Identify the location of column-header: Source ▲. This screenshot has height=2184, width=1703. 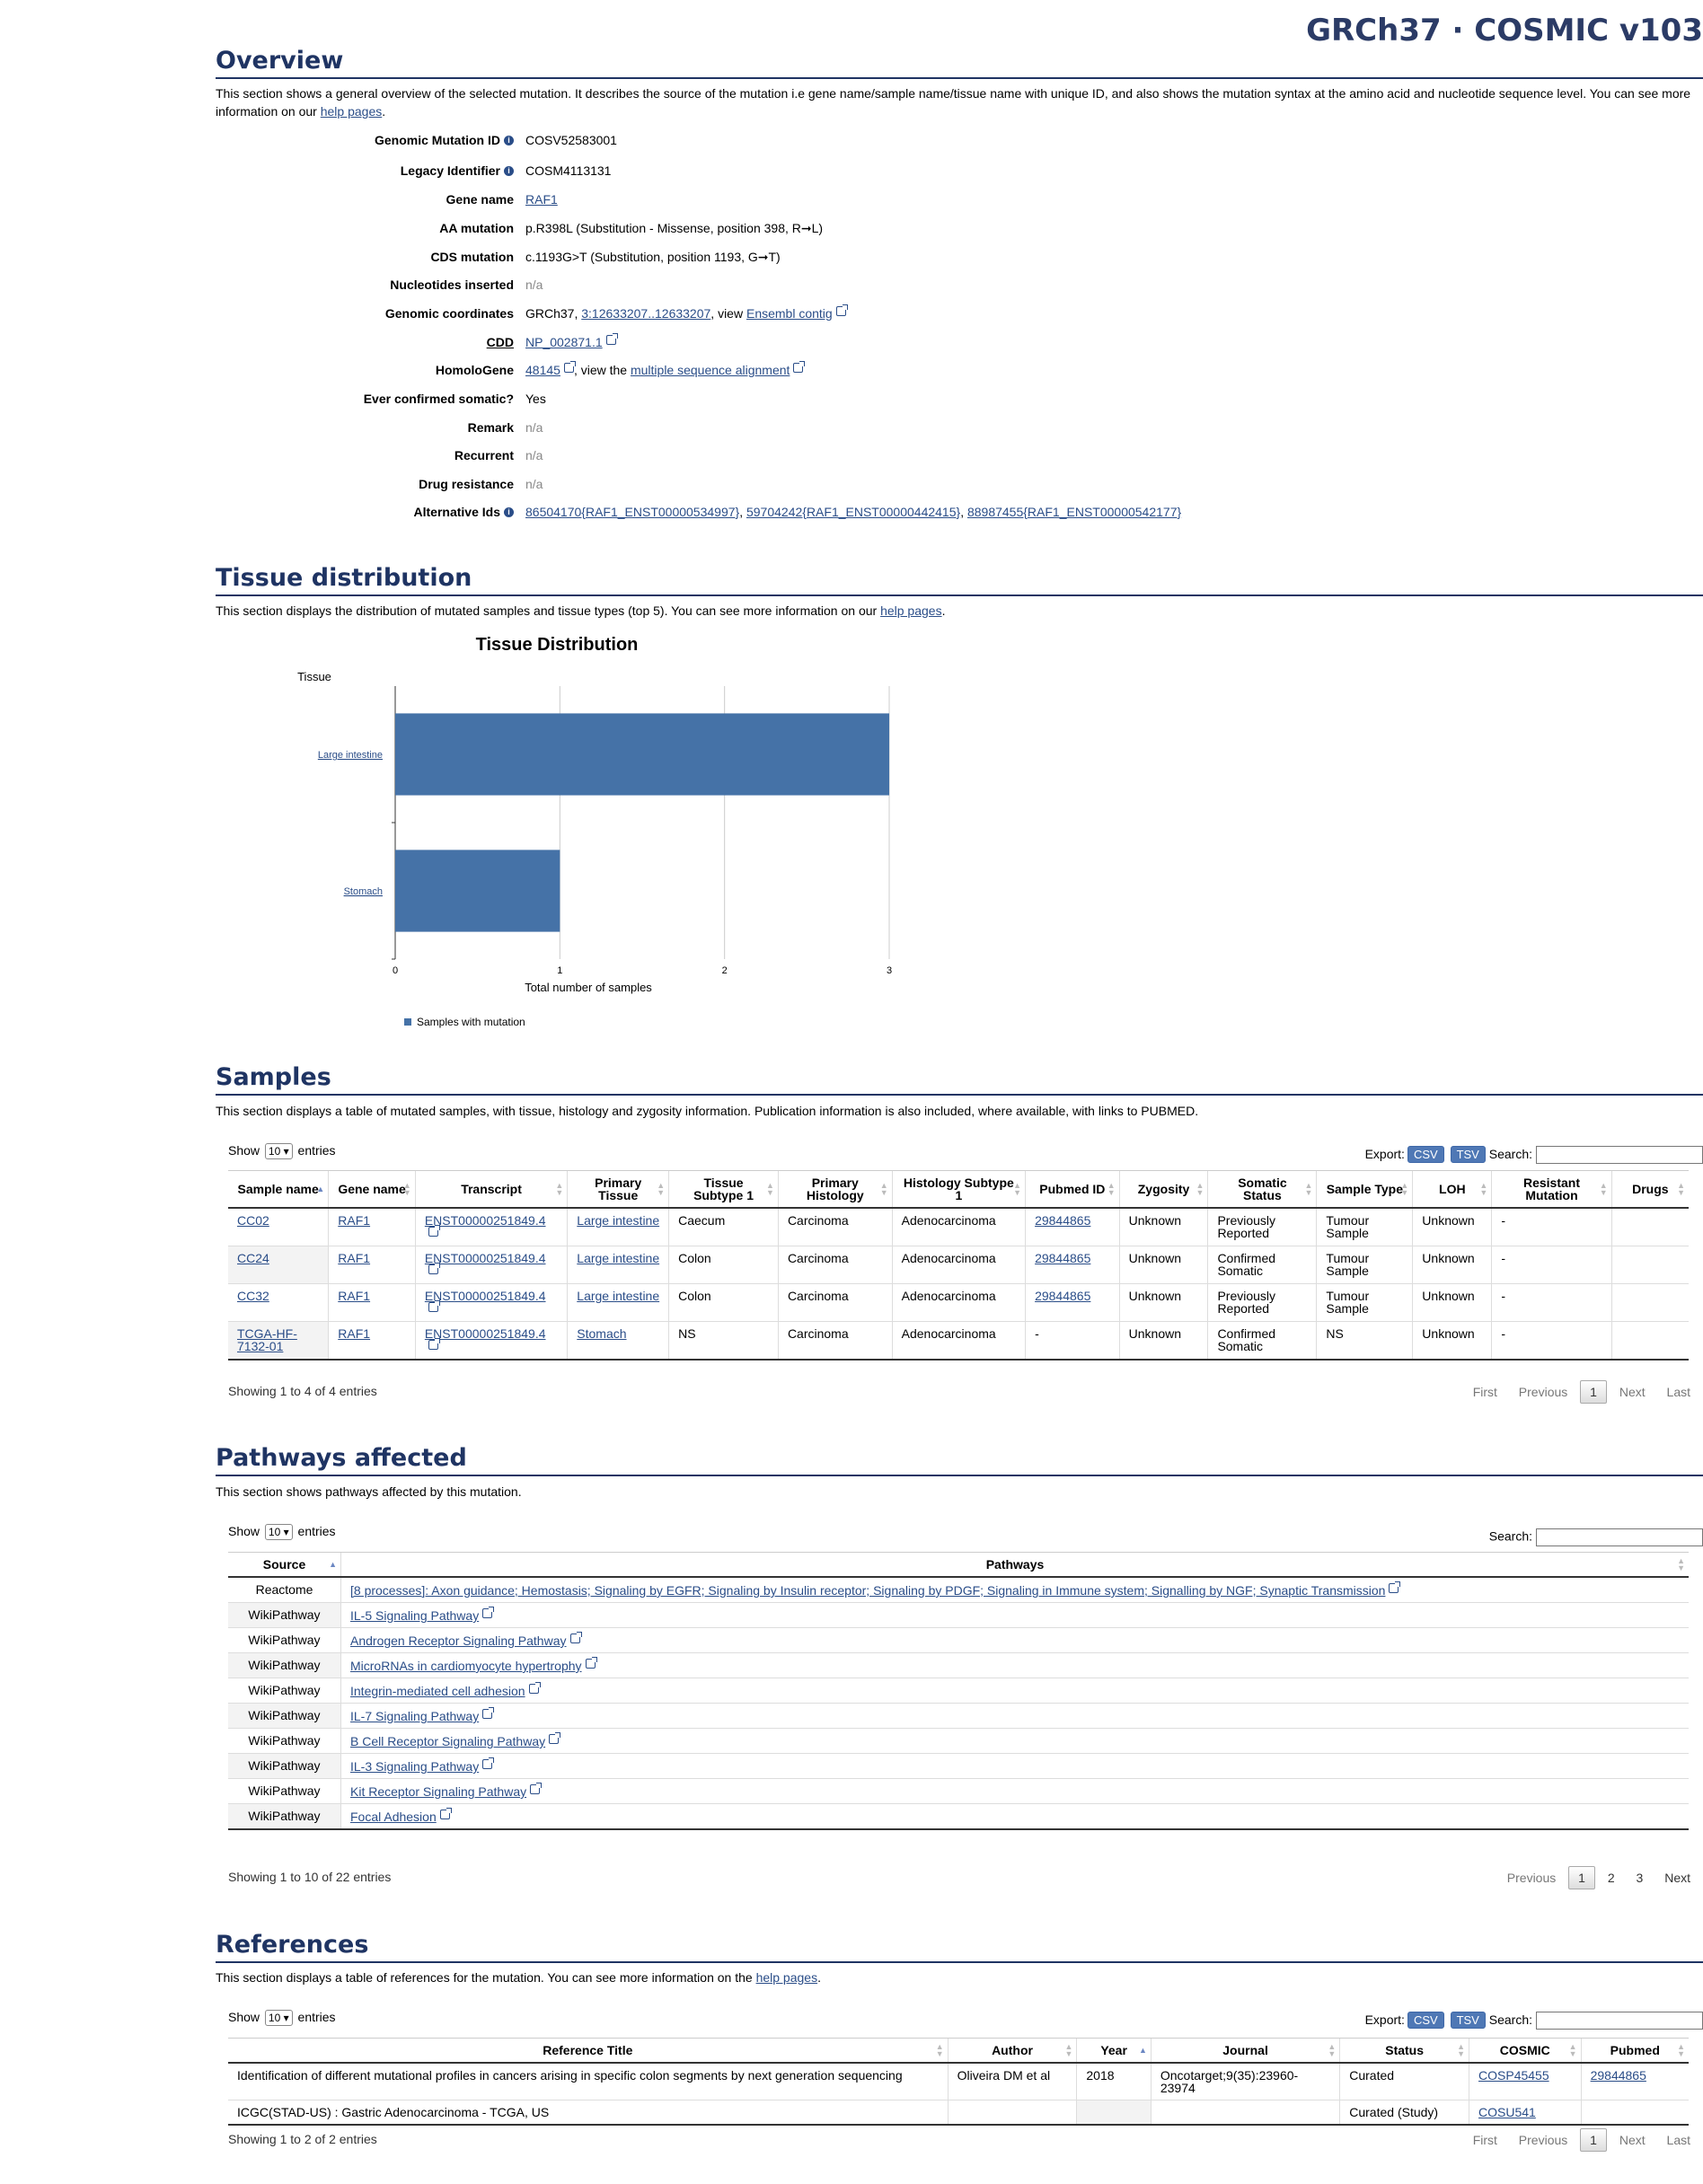
(284, 1565).